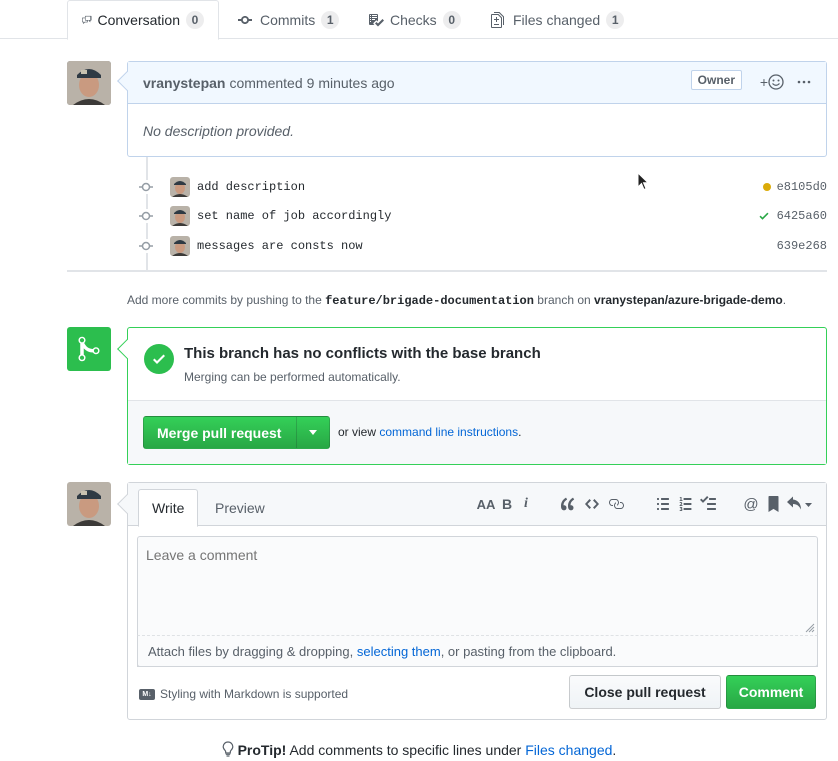  I want to click on merge-pull-request-button: Merge pull request, so click(220, 432).